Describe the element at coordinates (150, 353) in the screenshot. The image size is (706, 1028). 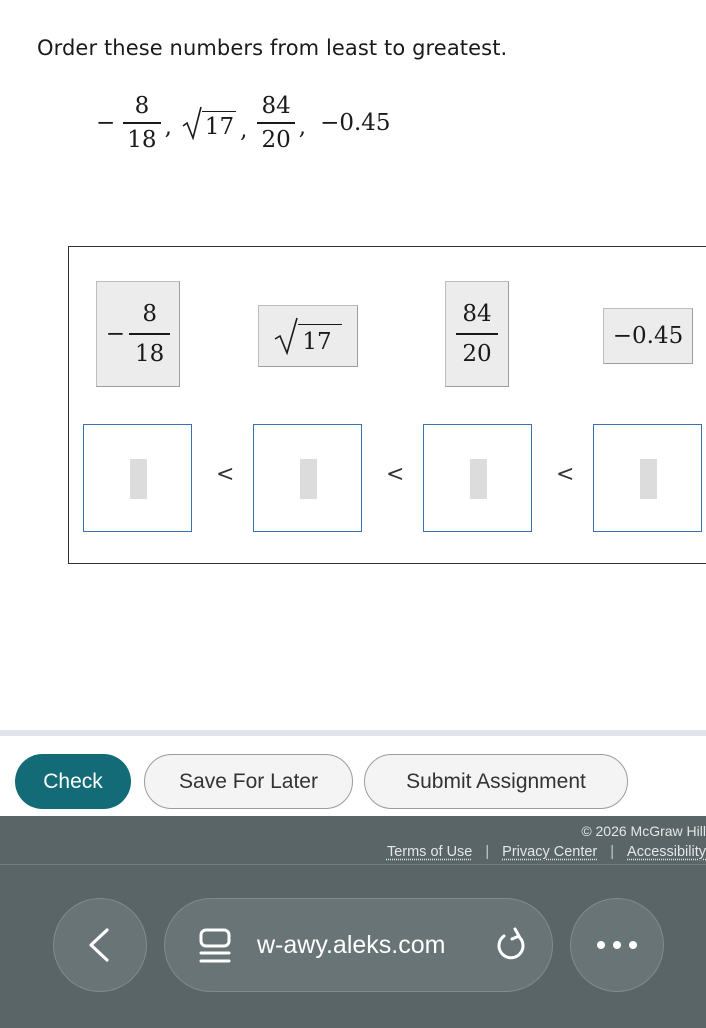
I see `tile-denominator: 18` at that location.